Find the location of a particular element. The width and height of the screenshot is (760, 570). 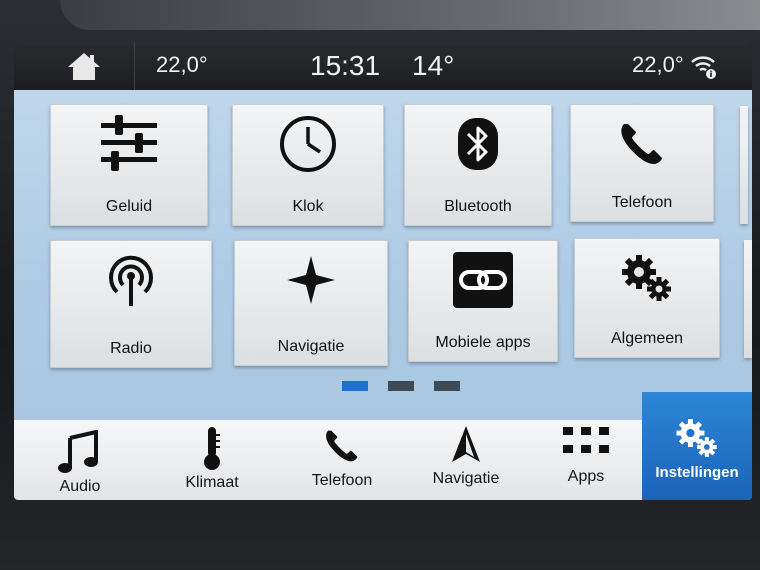

tile-navigatie: Navigatie is located at coordinates (311, 303).